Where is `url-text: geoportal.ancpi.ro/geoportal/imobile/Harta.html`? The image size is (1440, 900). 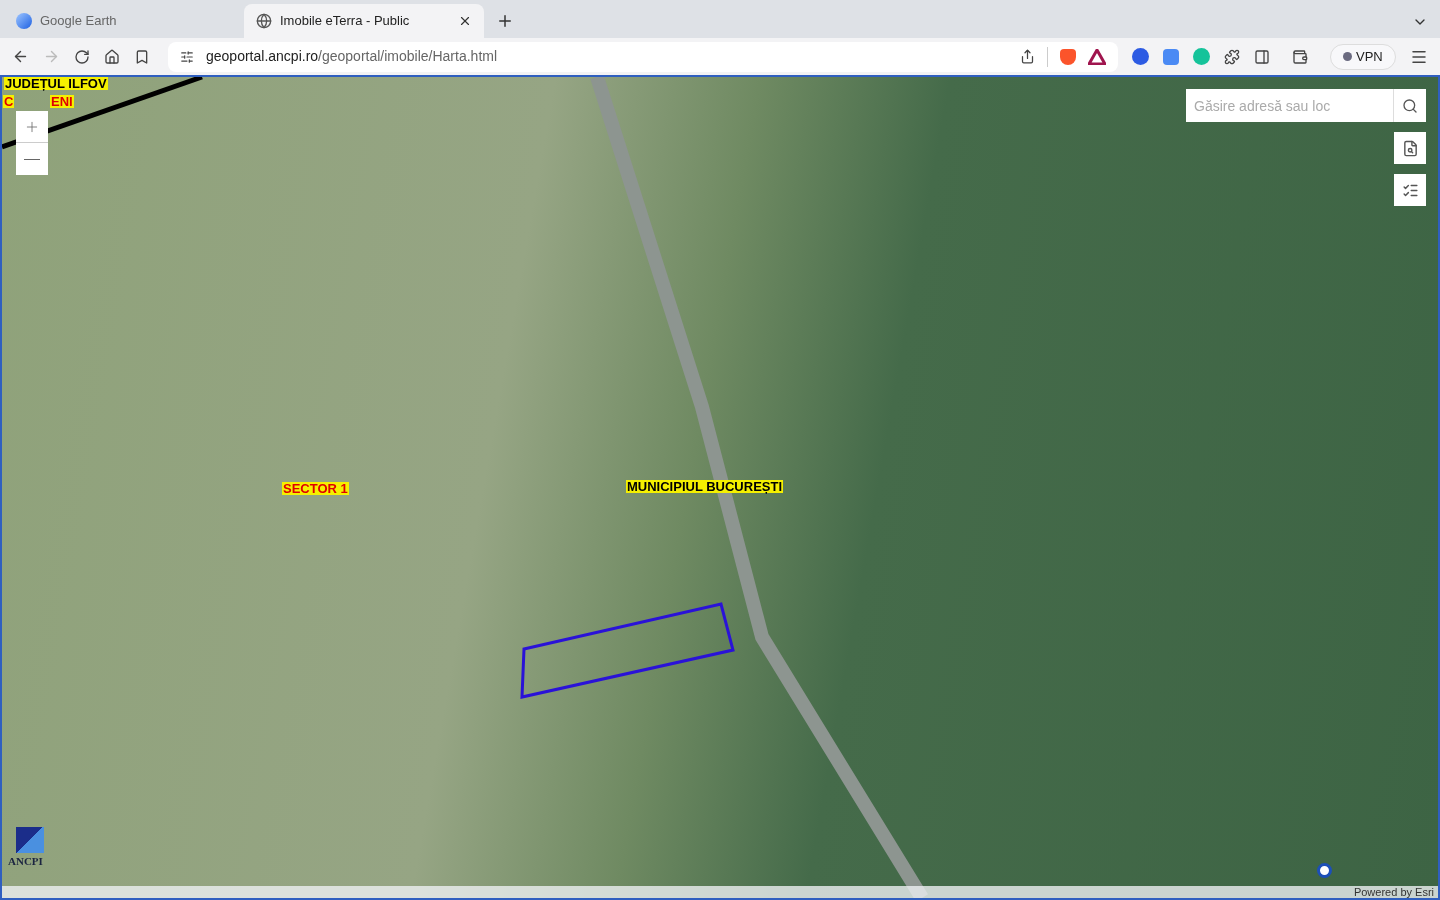 url-text: geoportal.ancpi.ro/geoportal/imobile/Harta.html is located at coordinates (352, 56).